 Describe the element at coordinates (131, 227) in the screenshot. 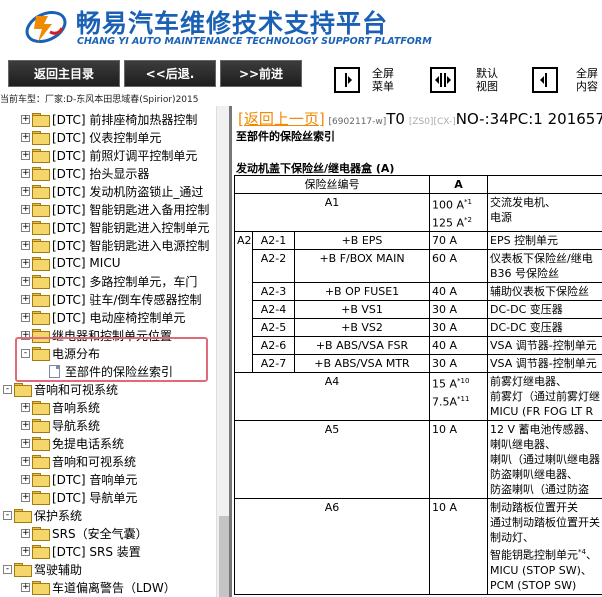

I see `tree-item-label: [DTC] 智能钥匙进入控制单元` at that location.